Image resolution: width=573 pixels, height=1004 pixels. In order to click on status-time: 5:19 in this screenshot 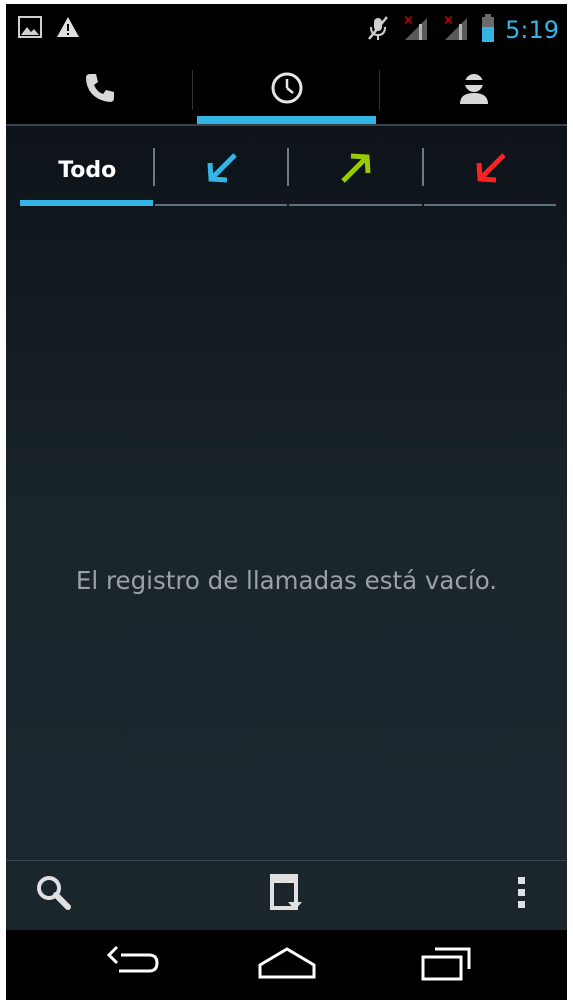, I will do `click(532, 30)`.